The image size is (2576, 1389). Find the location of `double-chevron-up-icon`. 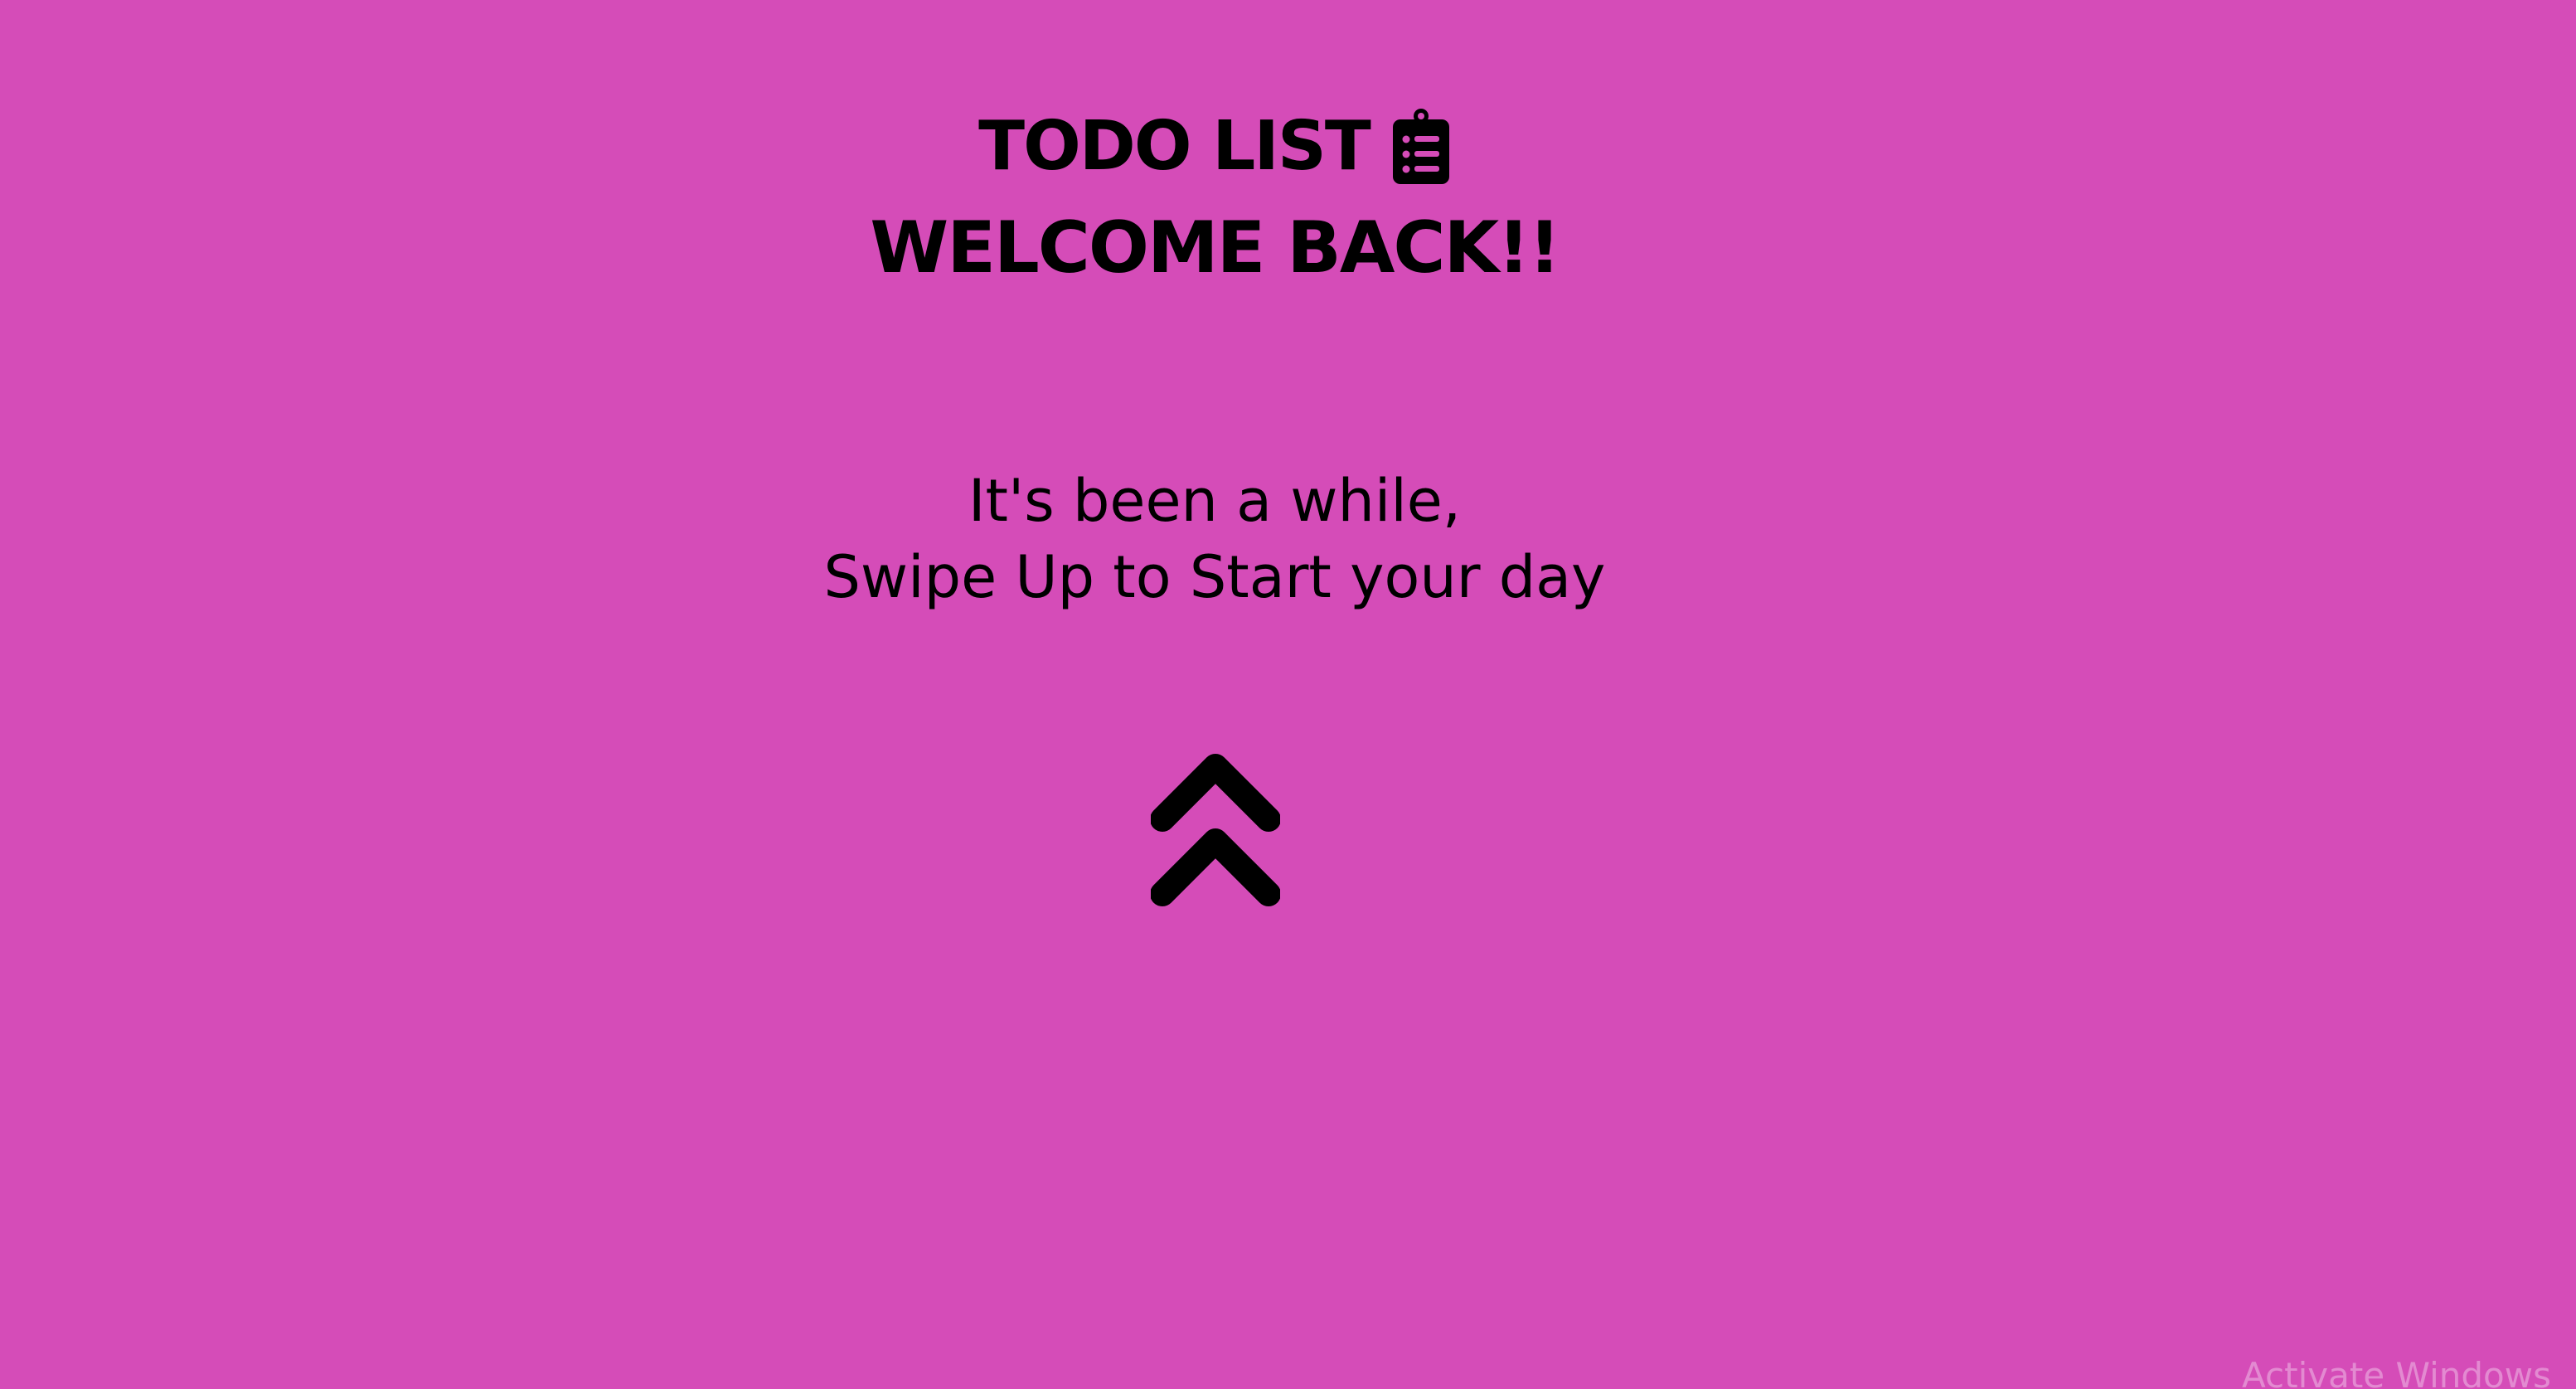

double-chevron-up-icon is located at coordinates (1215, 831).